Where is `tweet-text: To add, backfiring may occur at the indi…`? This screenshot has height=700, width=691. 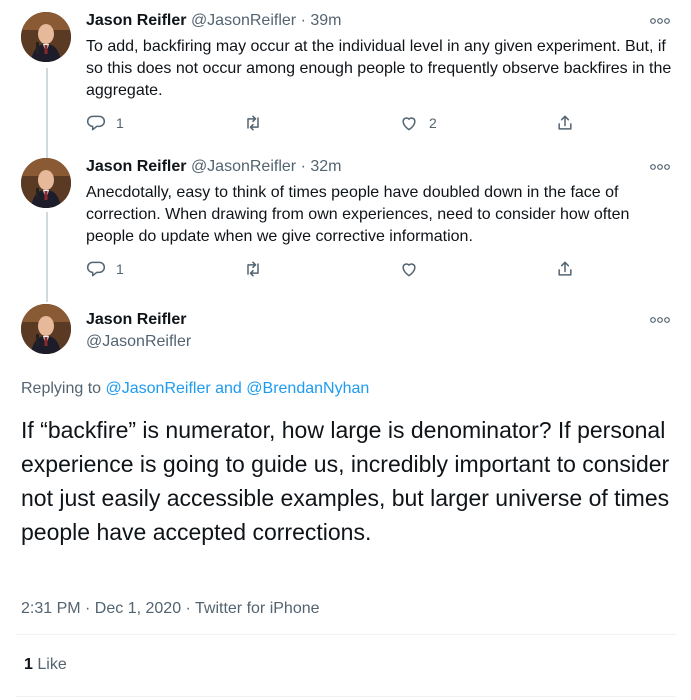 tweet-text: To add, backfiring may occur at the indi… is located at coordinates (379, 68).